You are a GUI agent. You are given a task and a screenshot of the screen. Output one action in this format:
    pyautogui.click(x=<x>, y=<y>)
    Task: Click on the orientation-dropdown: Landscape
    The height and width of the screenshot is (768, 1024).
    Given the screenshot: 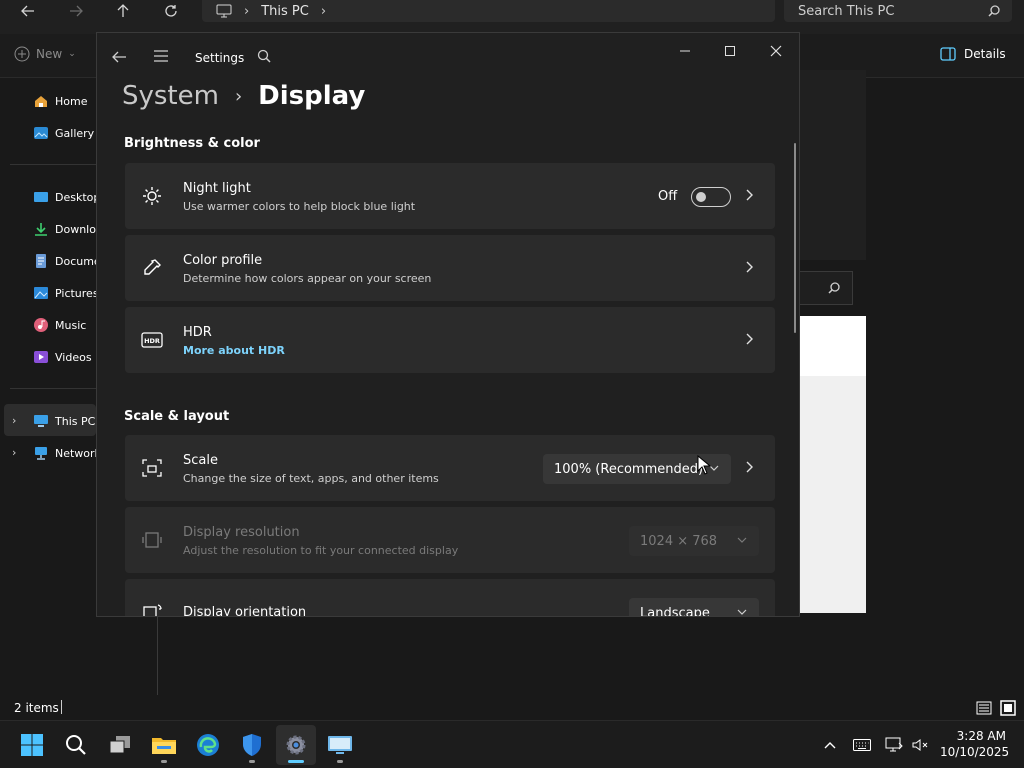 What is the action you would take?
    pyautogui.click(x=694, y=607)
    